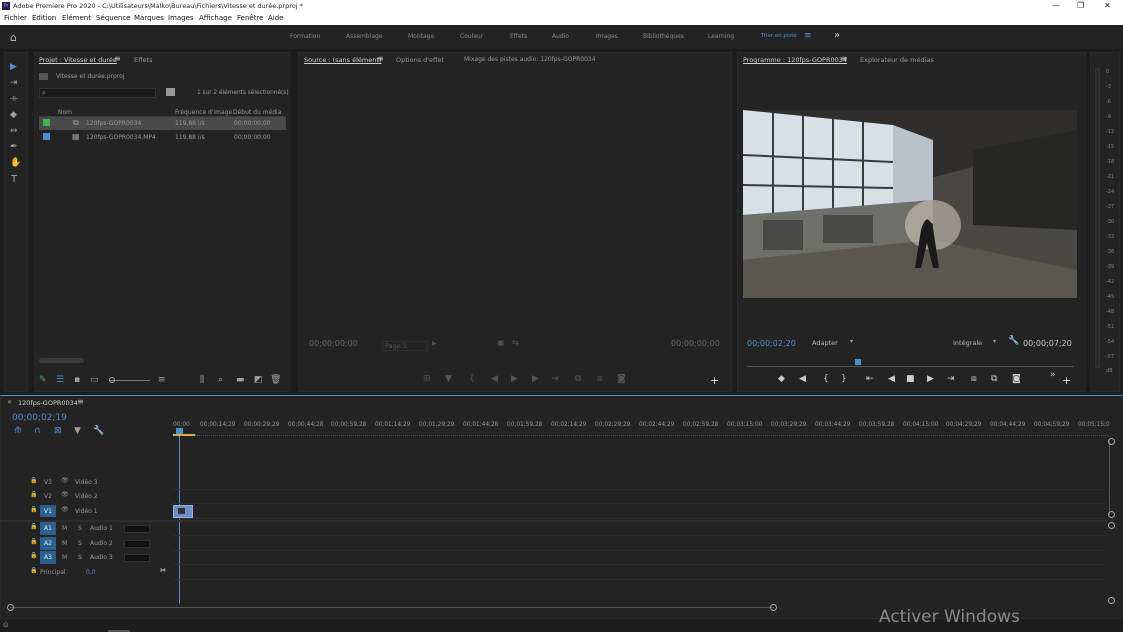 The height and width of the screenshot is (632, 1123). What do you see at coordinates (530, 59) in the screenshot?
I see `tab-audio-mixer: Mixage des pistes audio: 120fps-GOPR0034` at bounding box center [530, 59].